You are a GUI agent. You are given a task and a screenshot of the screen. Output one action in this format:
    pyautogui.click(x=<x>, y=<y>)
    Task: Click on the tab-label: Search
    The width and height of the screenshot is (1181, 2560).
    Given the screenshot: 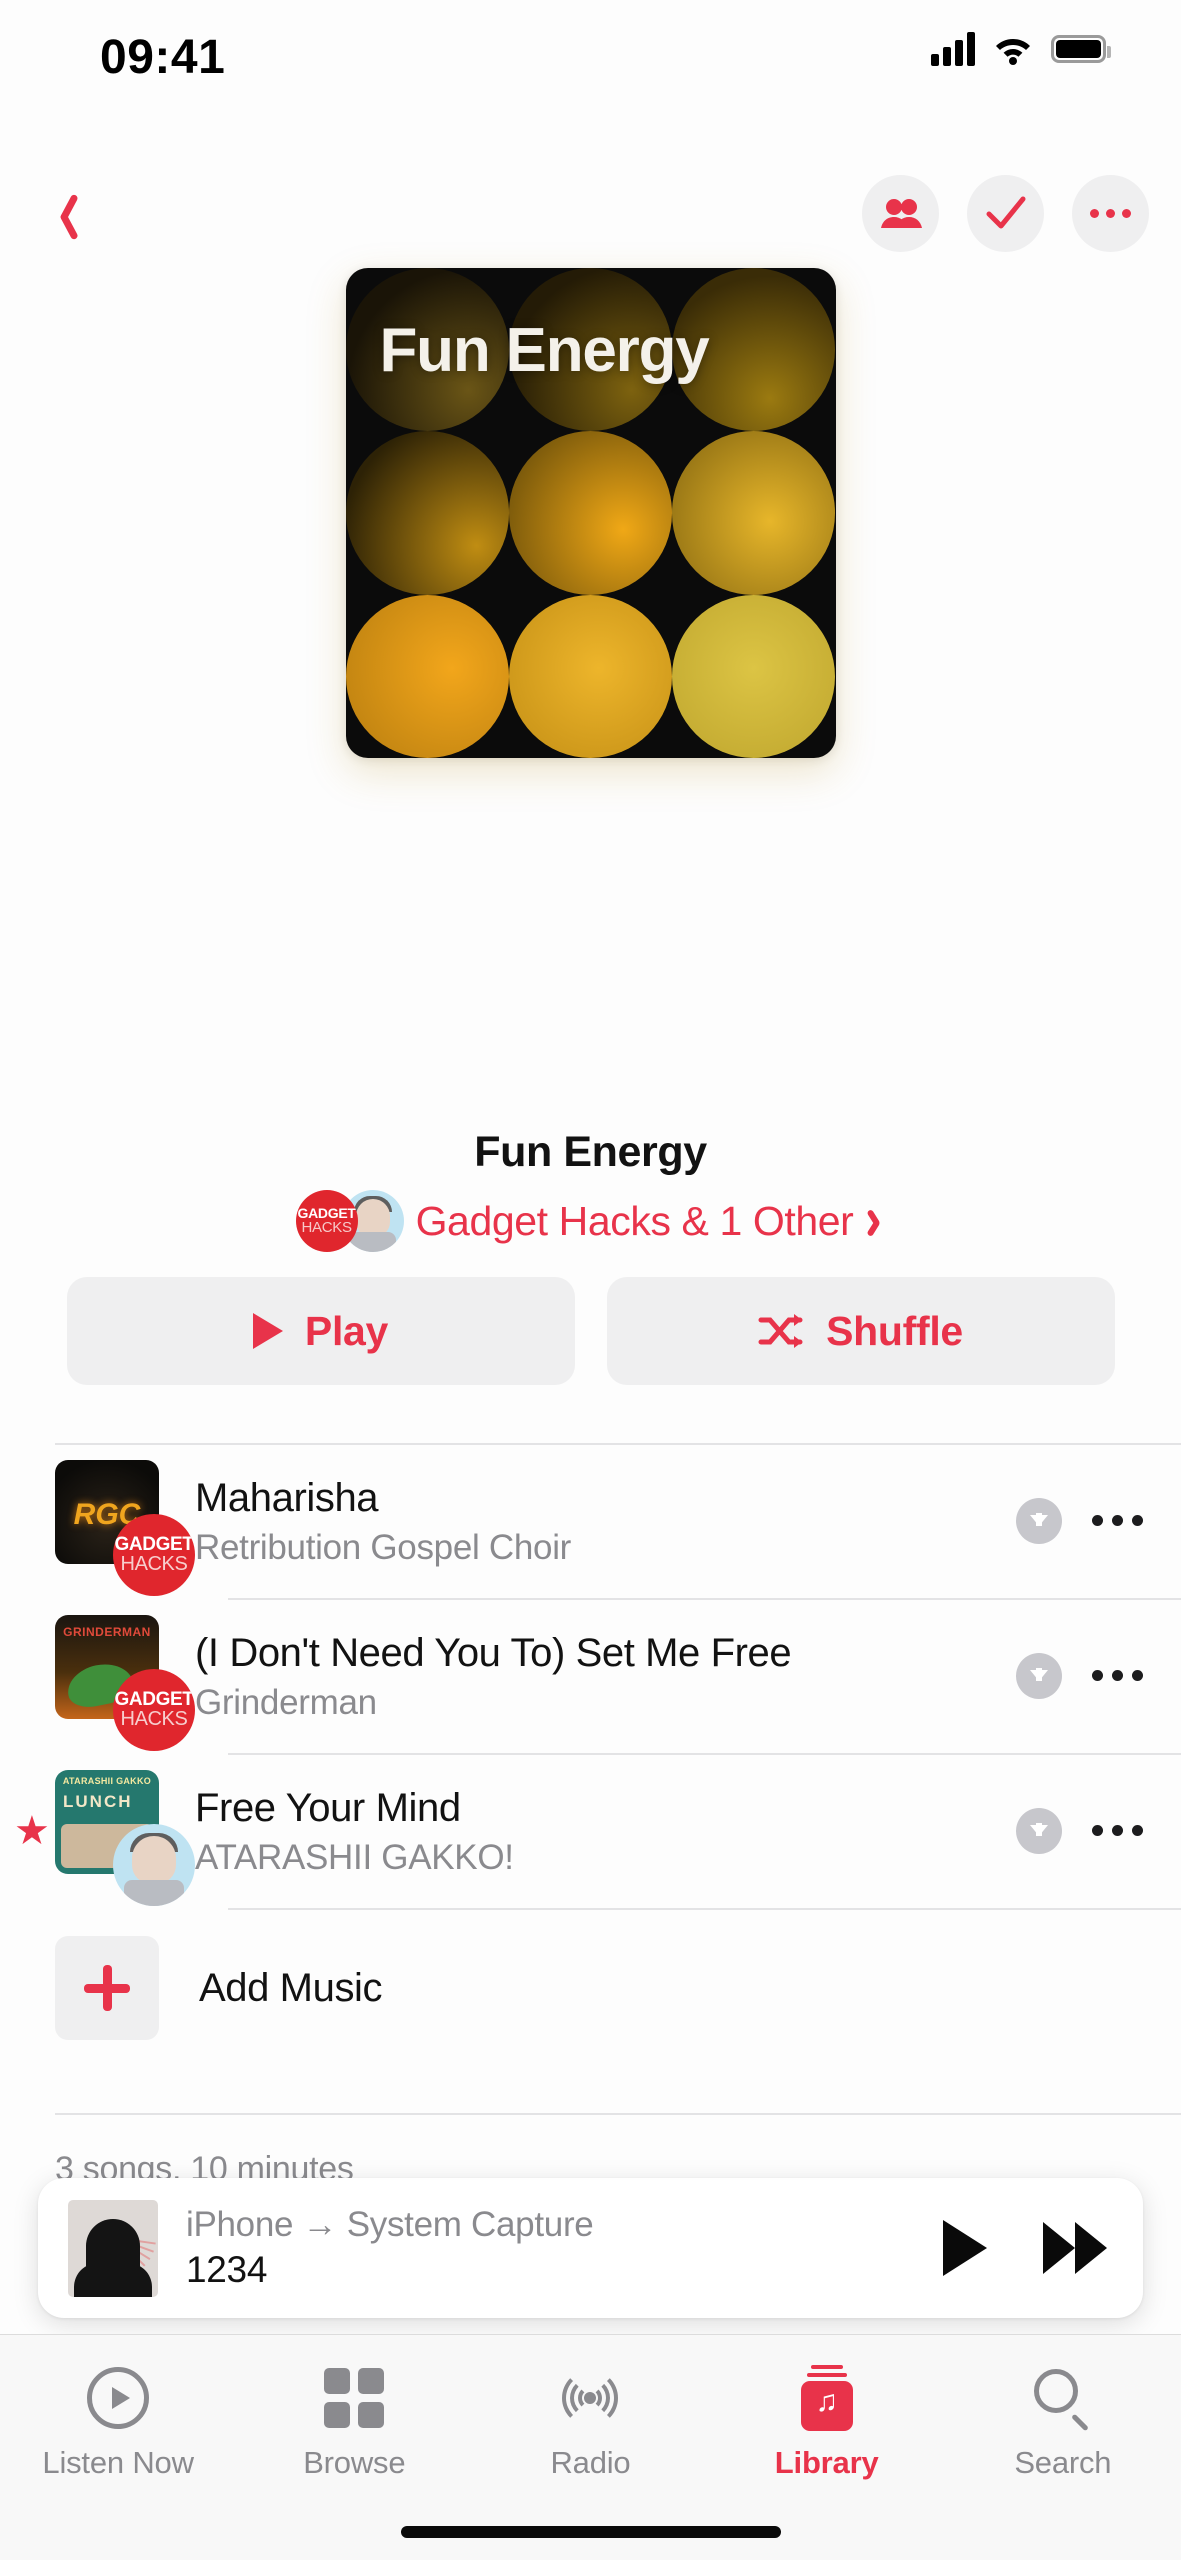 What is the action you would take?
    pyautogui.click(x=1063, y=2462)
    